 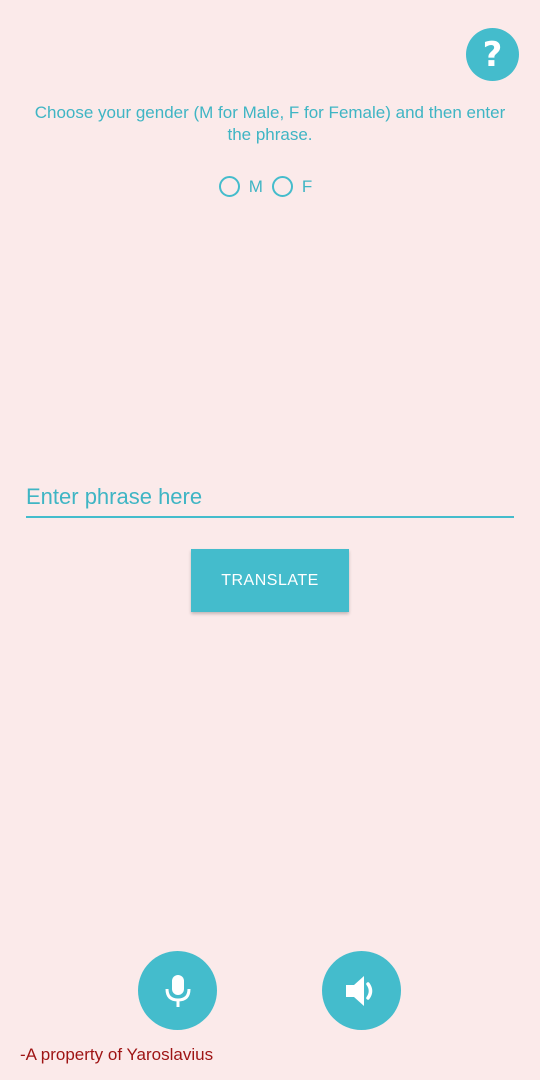 What do you see at coordinates (229, 186) in the screenshot?
I see `radio-male` at bounding box center [229, 186].